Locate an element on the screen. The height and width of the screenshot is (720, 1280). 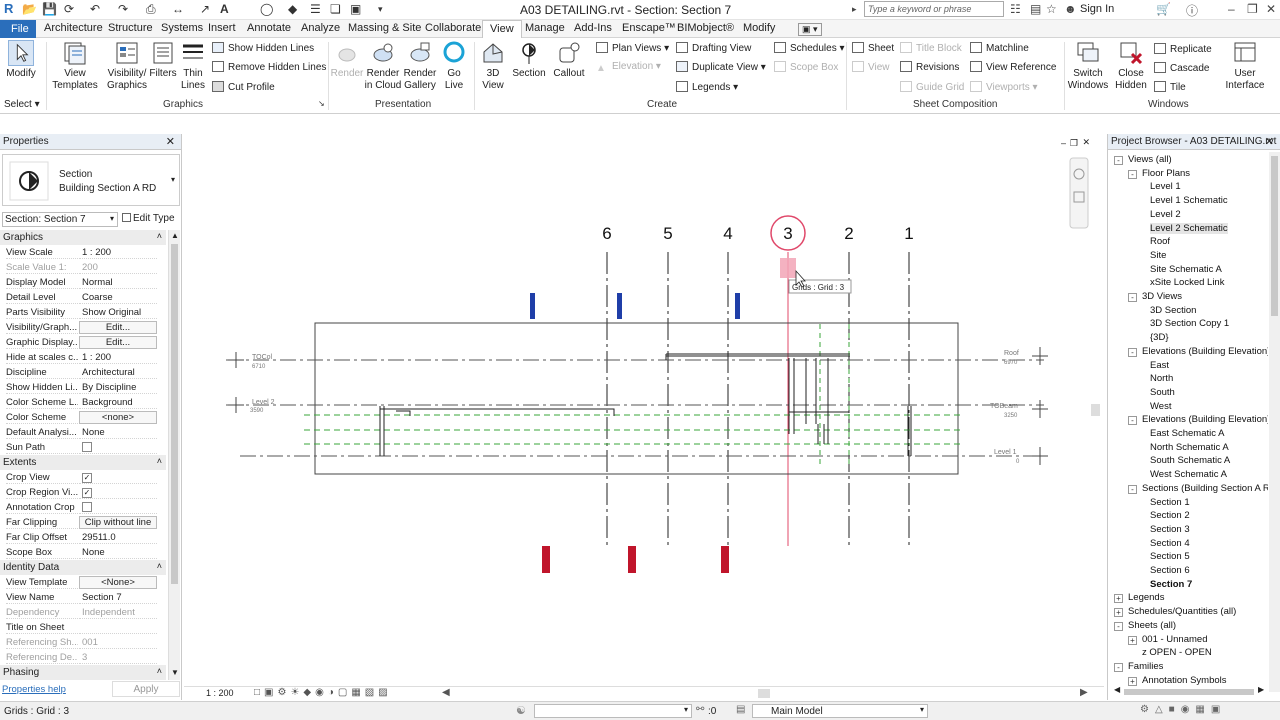
tab-architecture: Architecture is located at coordinates (73, 28).